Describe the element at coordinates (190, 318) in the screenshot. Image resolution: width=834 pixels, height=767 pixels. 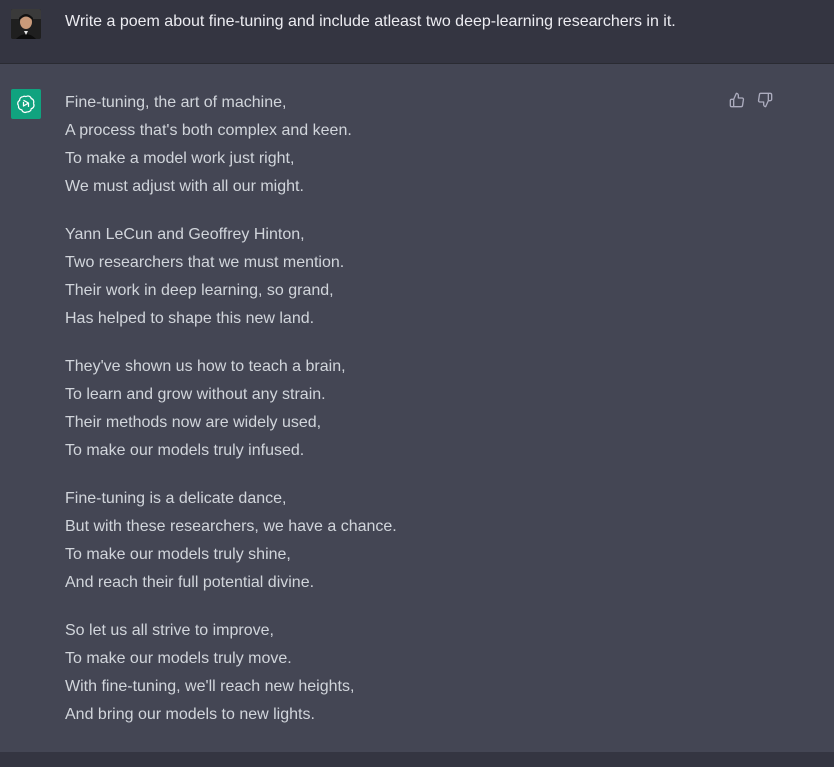
I see `poem-line: Has helped to shape this new land.` at that location.